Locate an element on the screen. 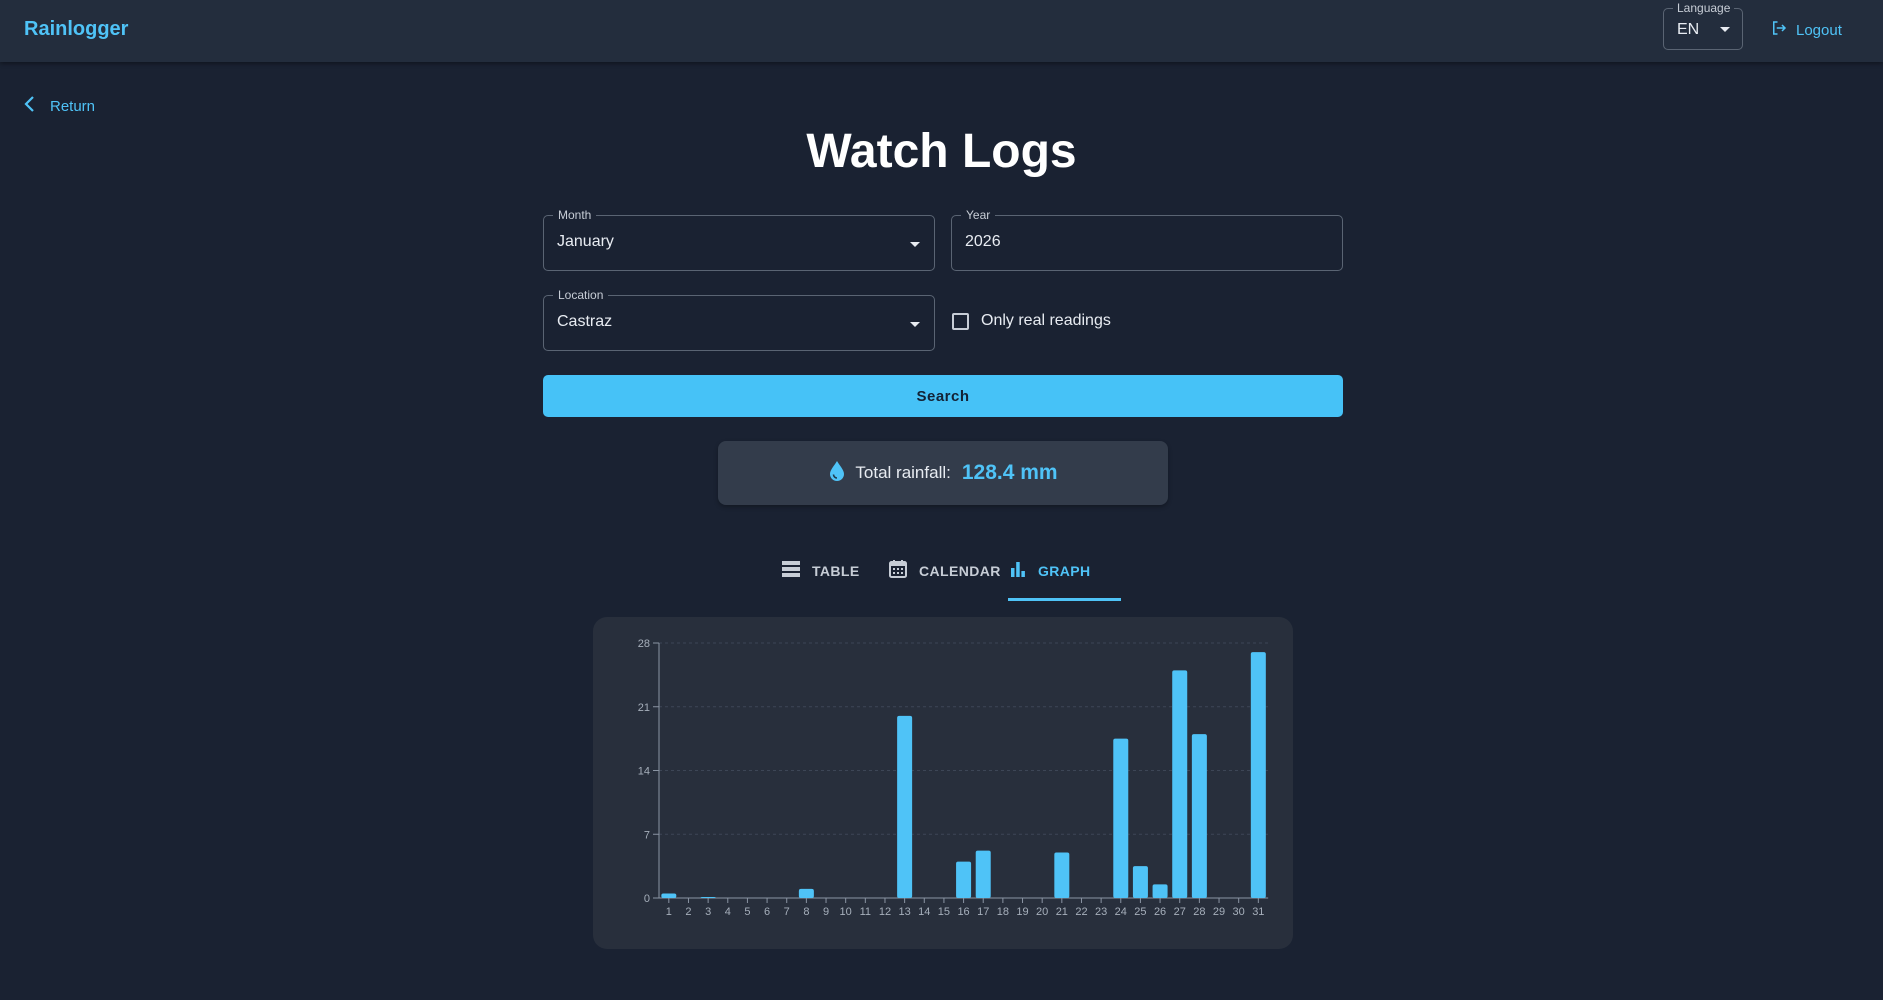  x-tick-label: 2 is located at coordinates (688, 912).